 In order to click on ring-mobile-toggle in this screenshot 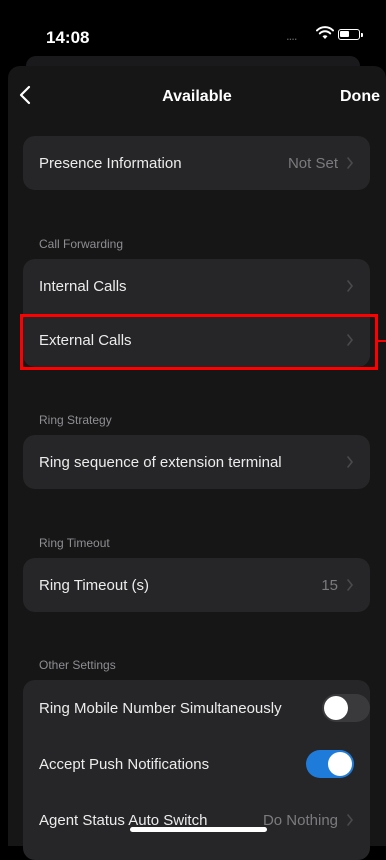, I will do `click(346, 708)`.